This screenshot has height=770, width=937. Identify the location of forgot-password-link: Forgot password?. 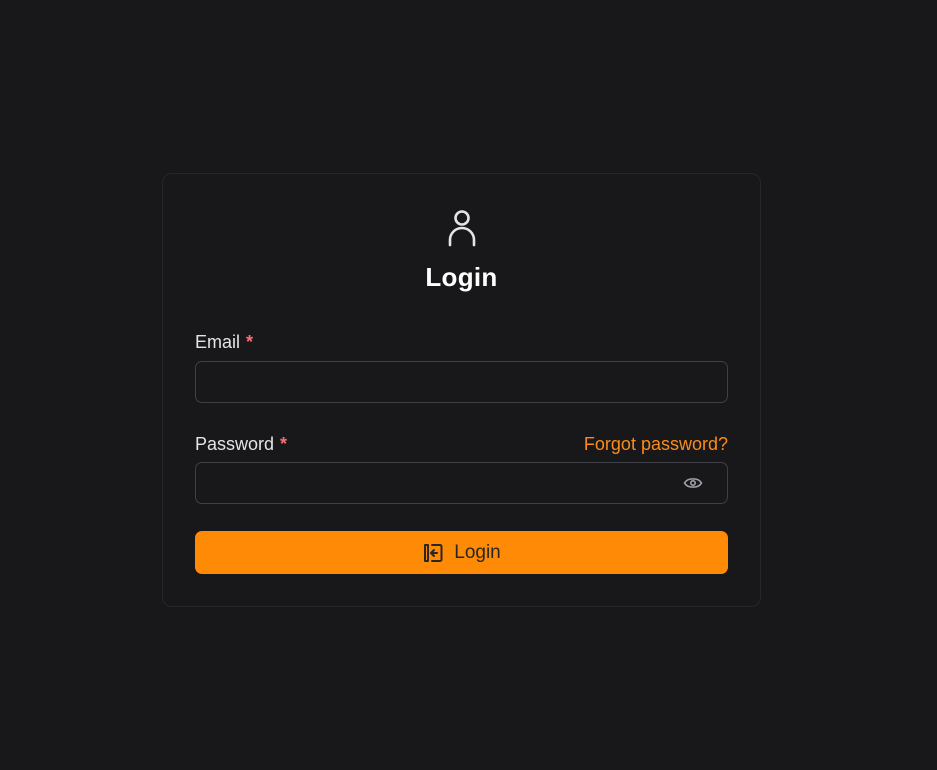
(656, 444).